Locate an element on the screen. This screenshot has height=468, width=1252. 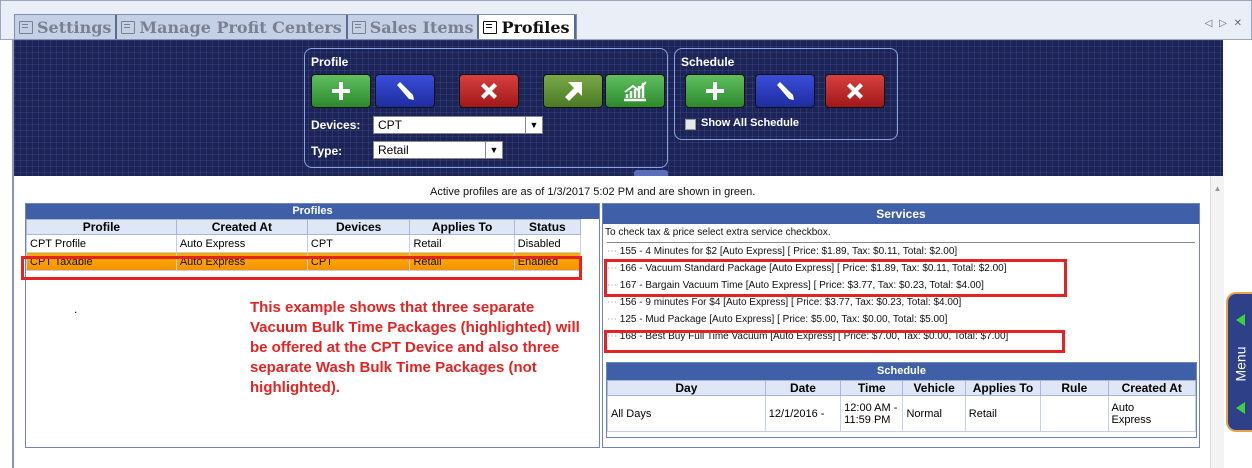
vertical-scrollbar: ▲ is located at coordinates (1217, 322).